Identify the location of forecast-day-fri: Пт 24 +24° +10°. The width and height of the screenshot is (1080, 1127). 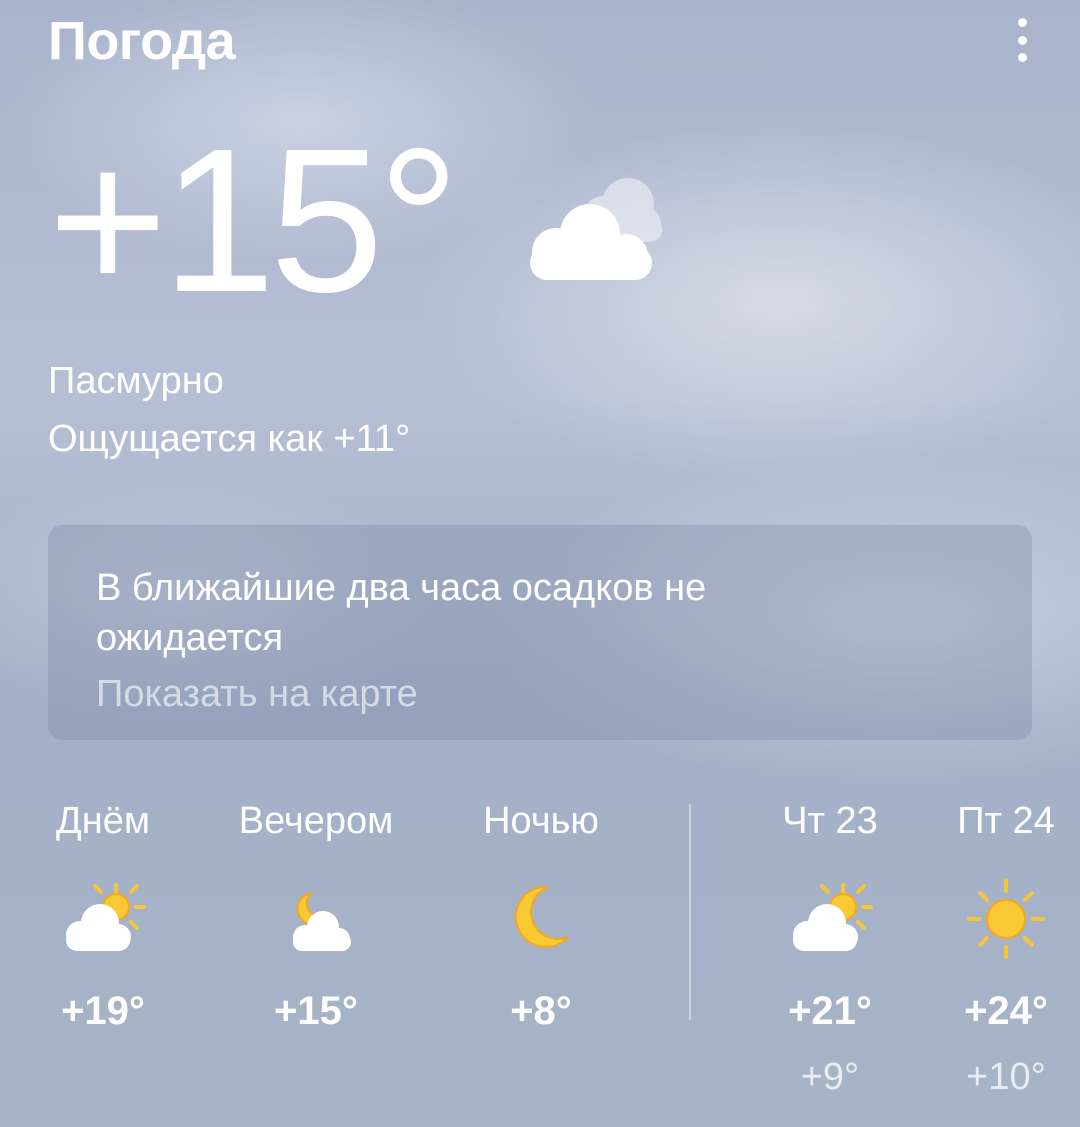
(1006, 949).